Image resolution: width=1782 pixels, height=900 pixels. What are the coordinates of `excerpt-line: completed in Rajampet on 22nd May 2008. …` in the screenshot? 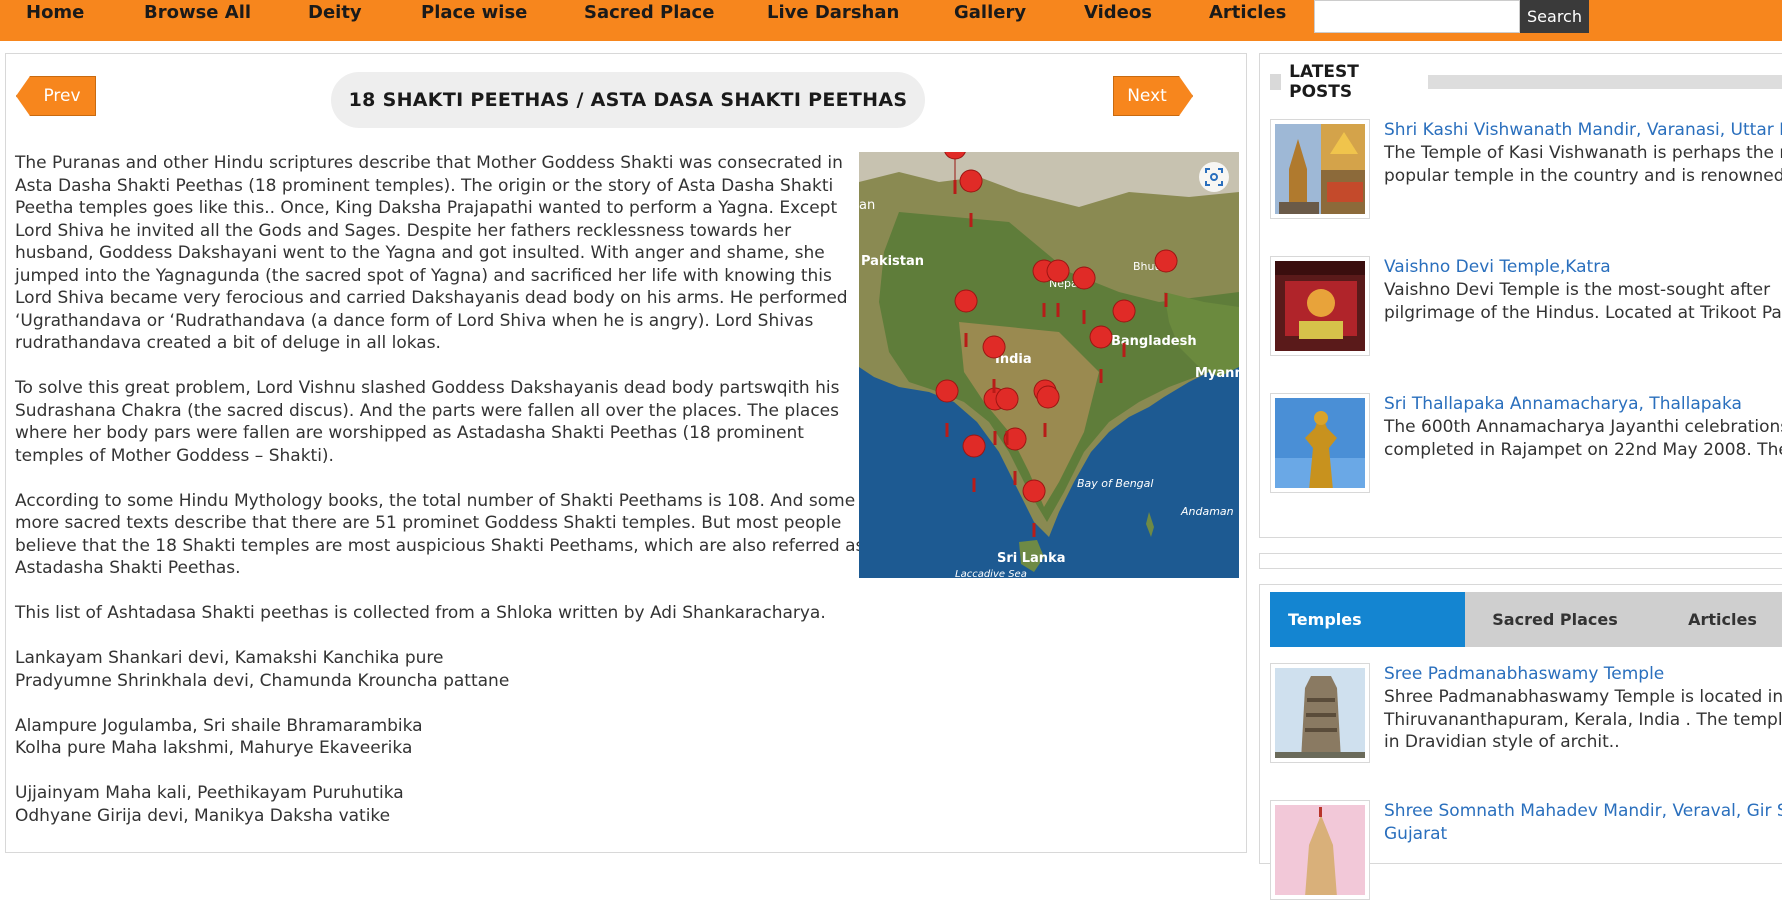 It's located at (1583, 449).